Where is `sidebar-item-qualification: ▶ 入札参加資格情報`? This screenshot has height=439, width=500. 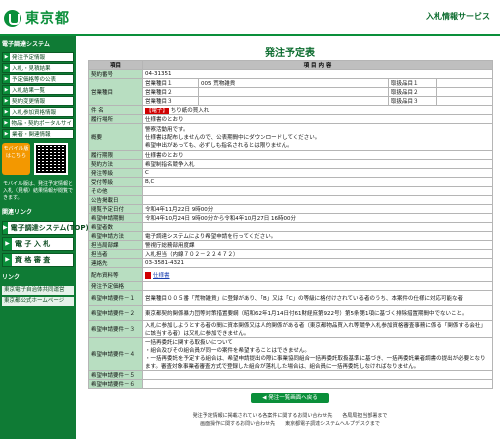
sidebar-item-qualification: ▶ 入札参加資格情報 is located at coordinates (38, 112).